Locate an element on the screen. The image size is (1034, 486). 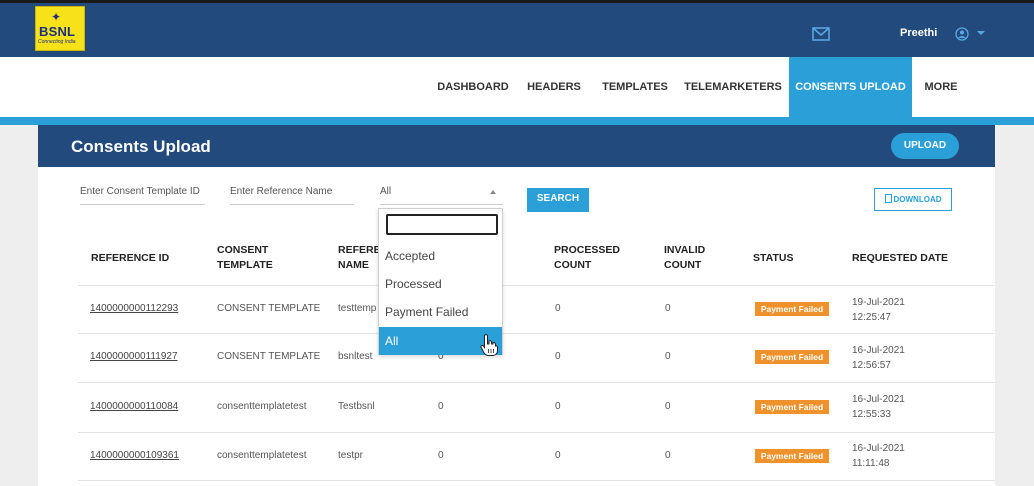
logo-tagline: Connecting India is located at coordinates (57, 42).